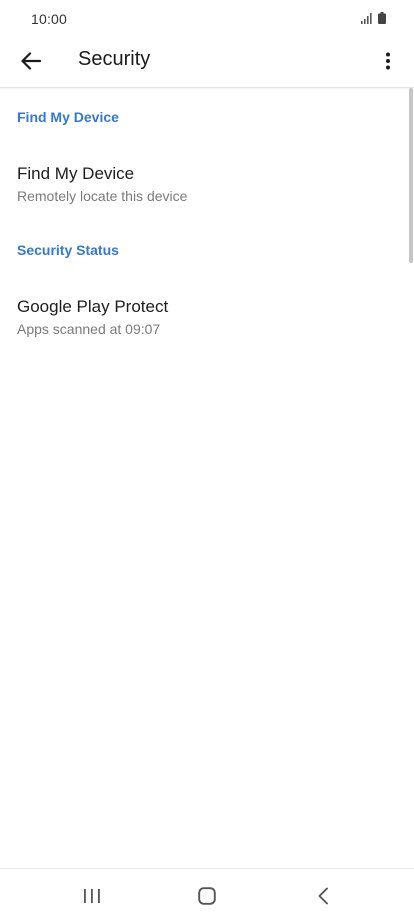 This screenshot has width=414, height=920. Describe the element at coordinates (76, 173) in the screenshot. I see `item-title: Find My Device` at that location.